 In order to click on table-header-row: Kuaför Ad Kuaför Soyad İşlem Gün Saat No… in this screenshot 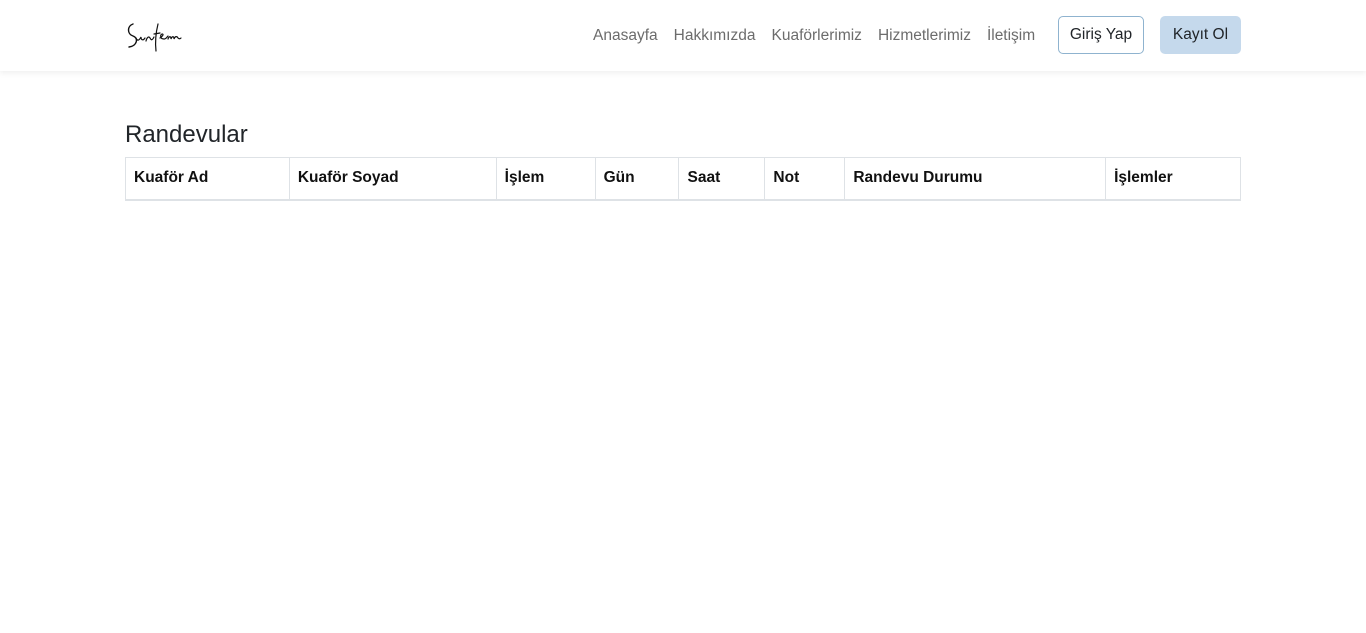, I will do `click(683, 179)`.